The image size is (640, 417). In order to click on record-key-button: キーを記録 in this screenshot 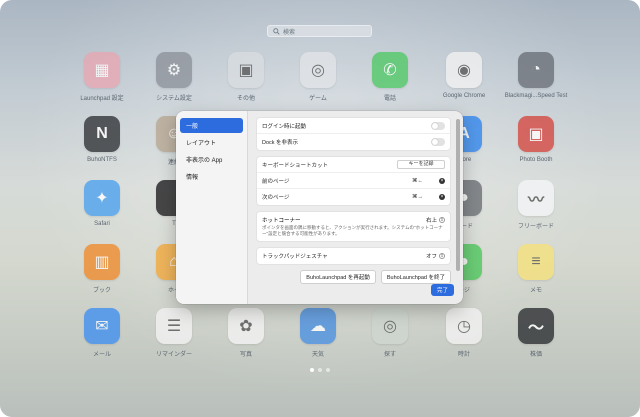, I will do `click(421, 164)`.